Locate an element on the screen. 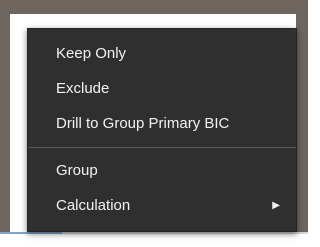 This screenshot has width=320, height=247. menu-item-calculation: Calculation ▶ is located at coordinates (162, 206).